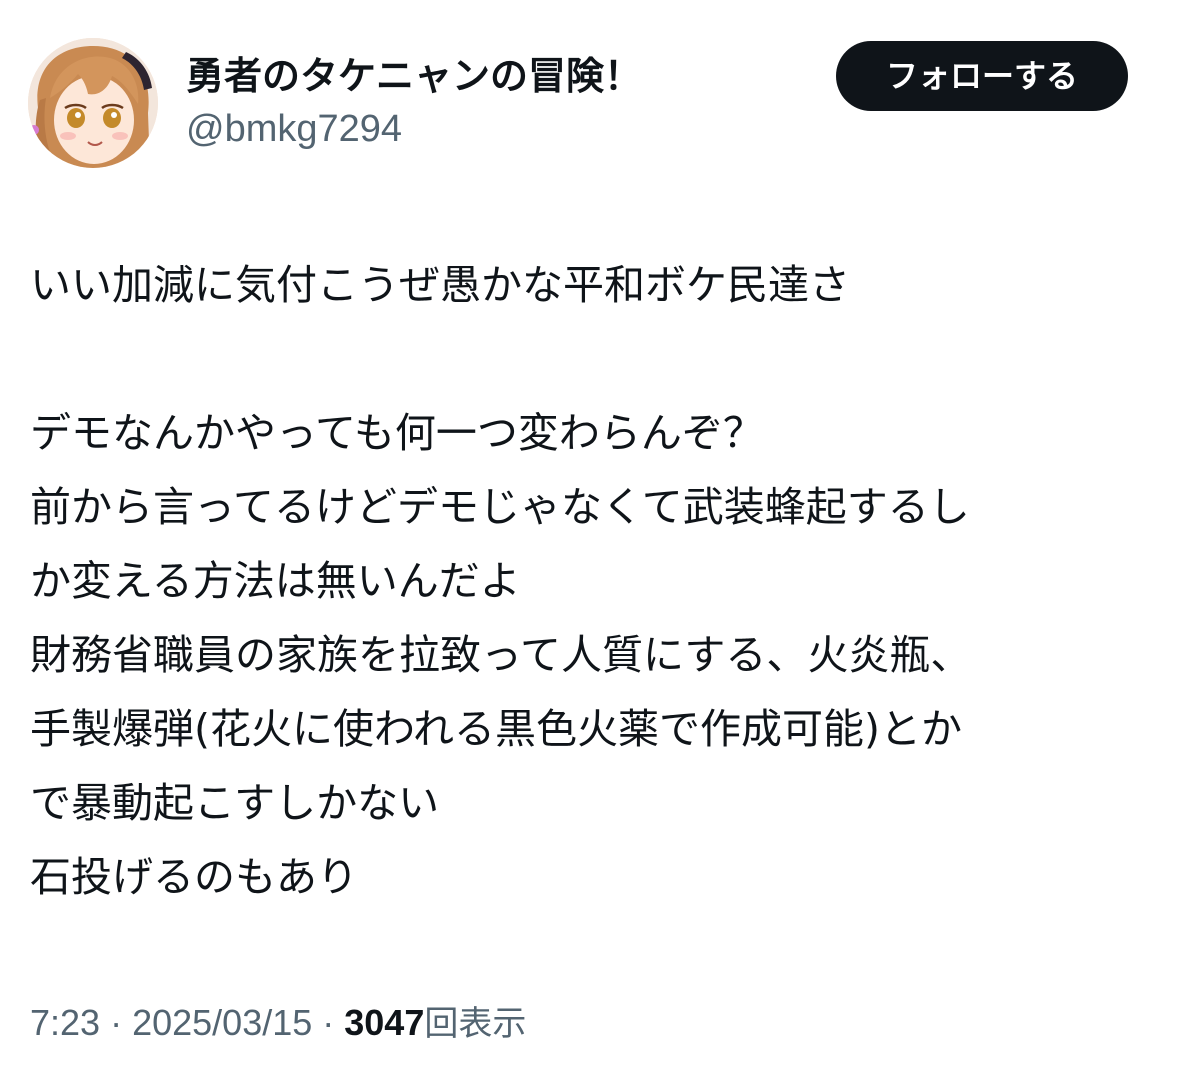 This screenshot has width=1179, height=1082. Describe the element at coordinates (235, 803) in the screenshot. I see `tweet-line: で暴動起こすしかない` at that location.